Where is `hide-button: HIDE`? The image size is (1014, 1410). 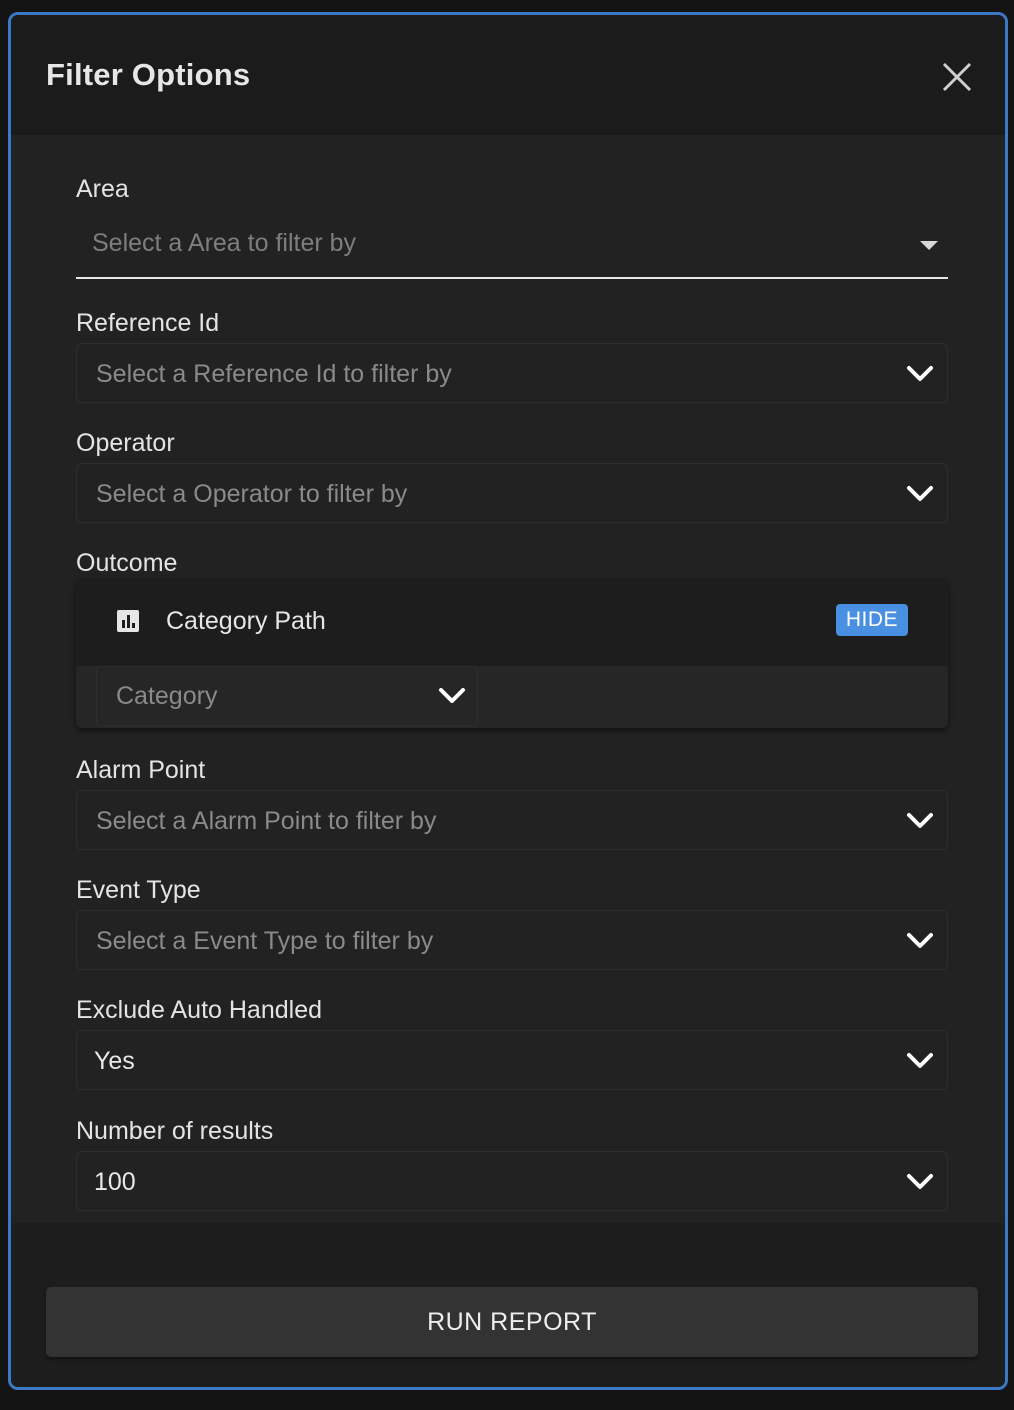
hide-button: HIDE is located at coordinates (871, 620).